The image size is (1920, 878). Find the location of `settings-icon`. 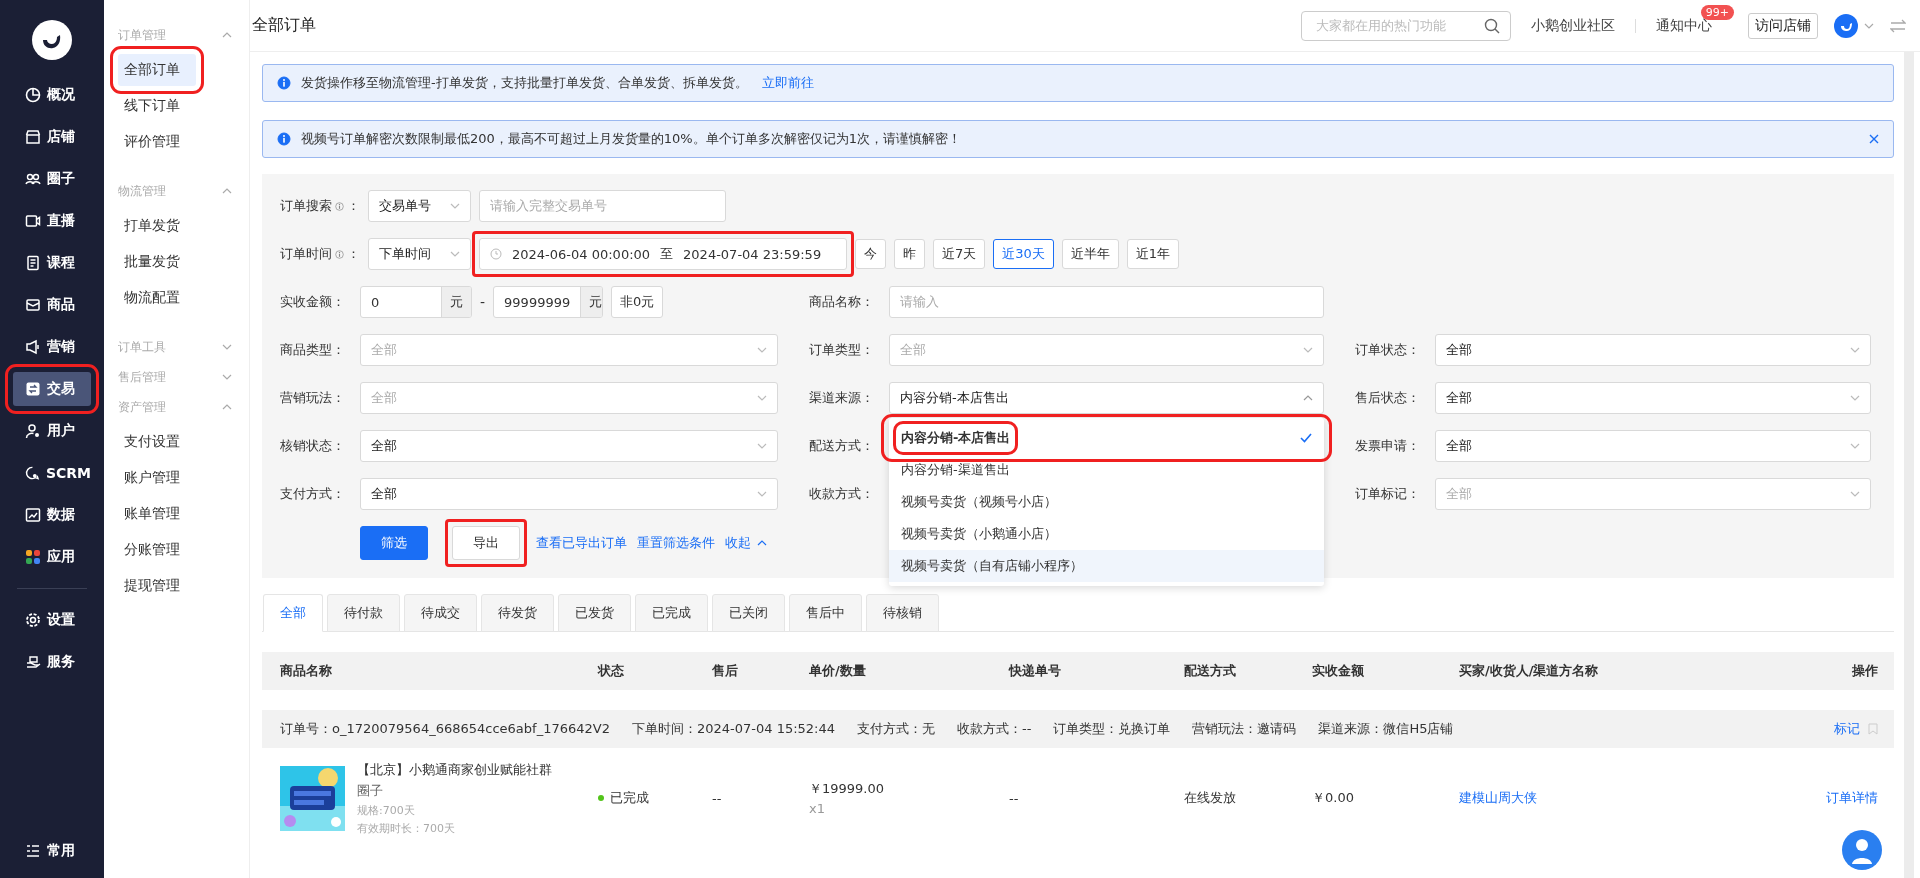

settings-icon is located at coordinates (33, 620).